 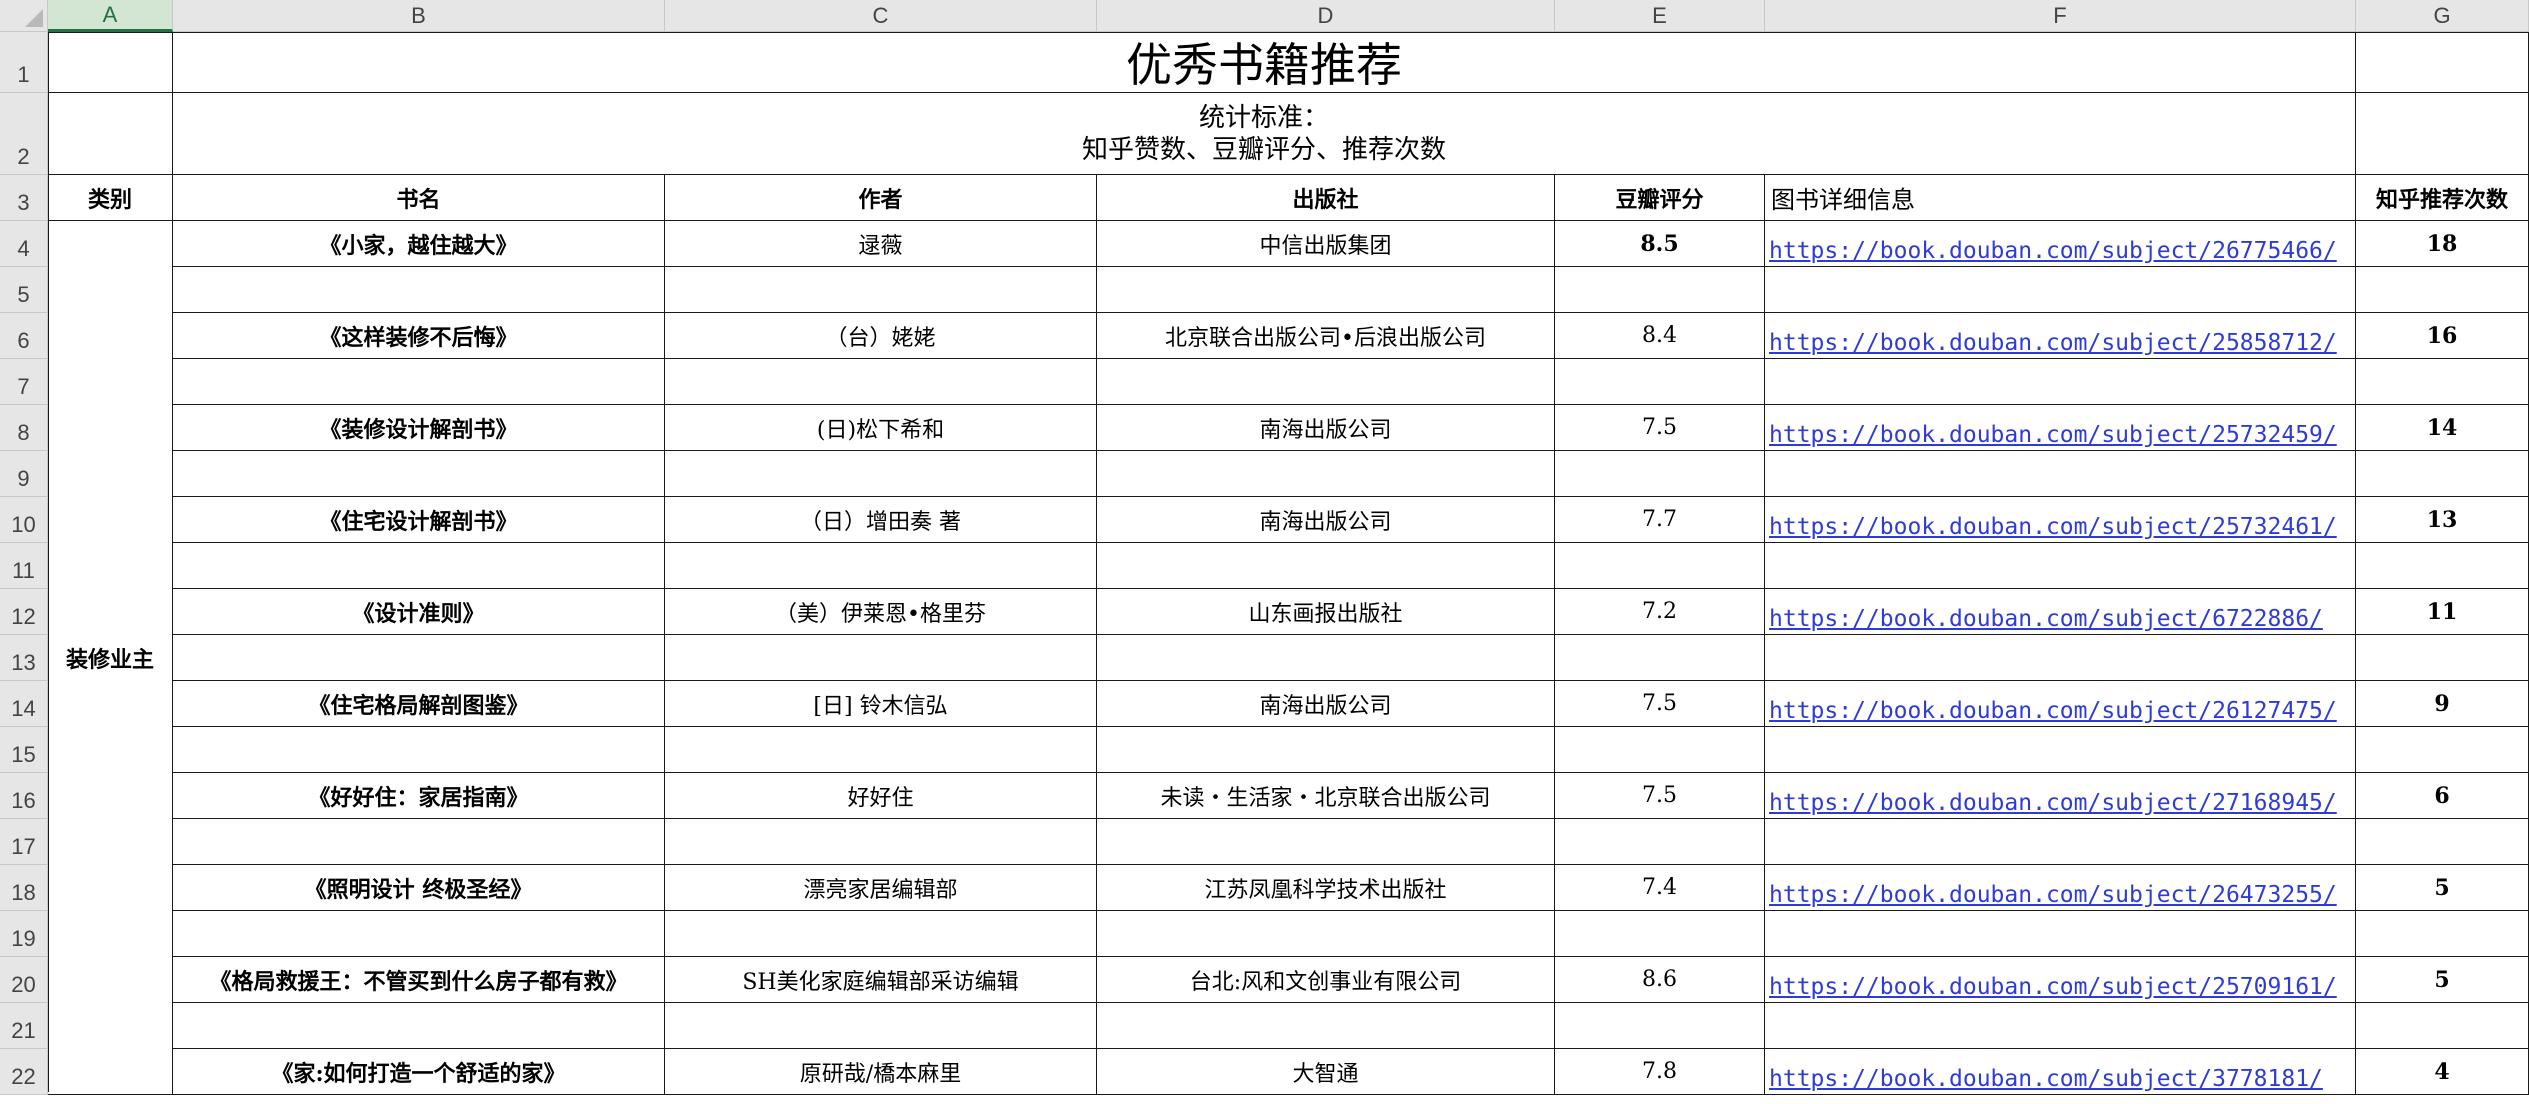 What do you see at coordinates (419, 796) in the screenshot?
I see `book-7-name: 《好好住：家居指南》` at bounding box center [419, 796].